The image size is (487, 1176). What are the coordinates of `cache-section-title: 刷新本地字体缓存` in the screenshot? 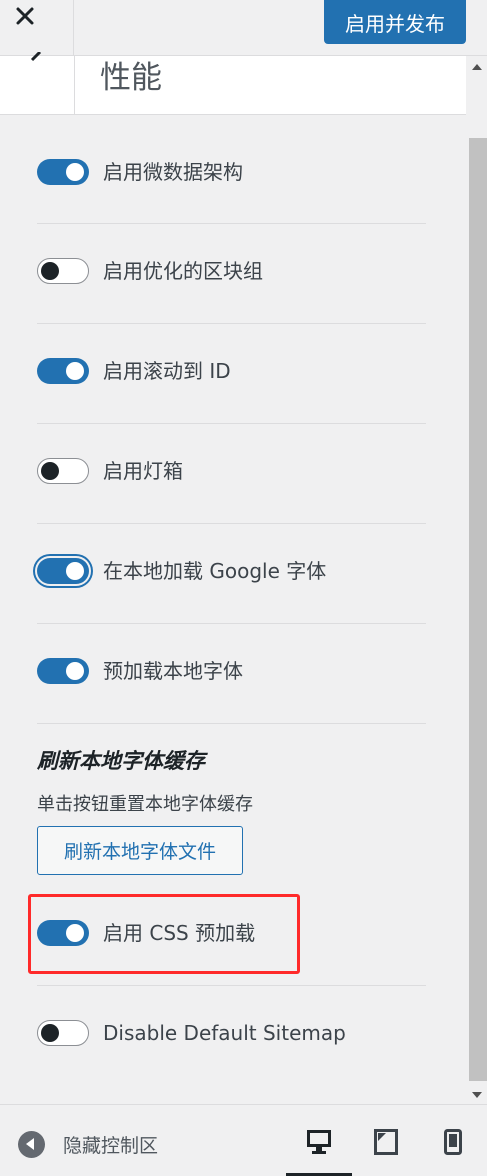 It's located at (121, 761).